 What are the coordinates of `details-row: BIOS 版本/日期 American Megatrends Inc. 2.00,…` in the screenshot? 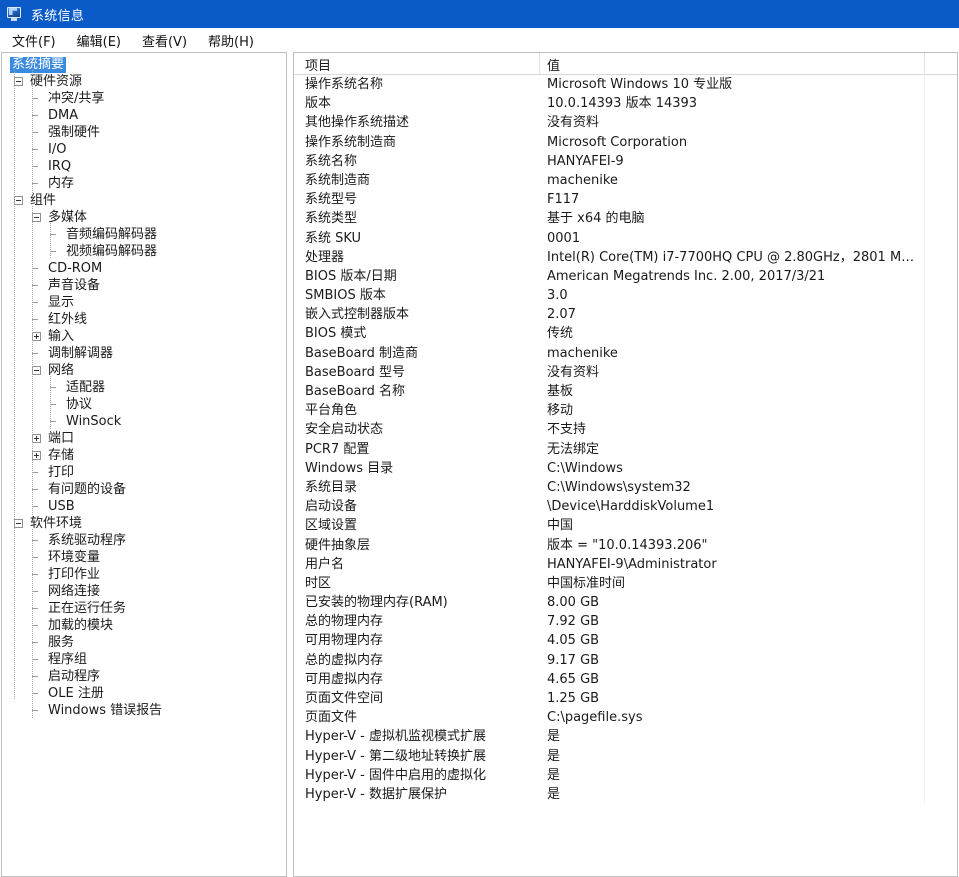 It's located at (625, 276).